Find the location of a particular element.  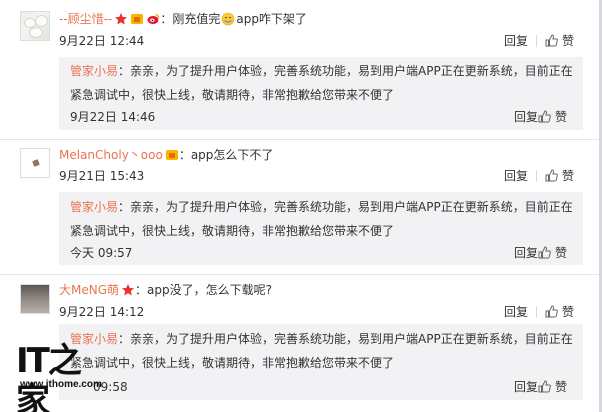

reply-time: 9月22日 14:46 is located at coordinates (113, 117).